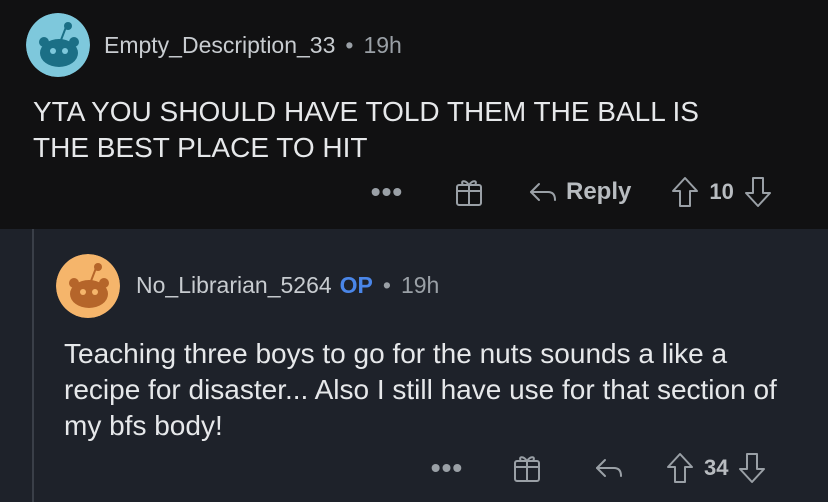 The height and width of the screenshot is (502, 828). I want to click on username: Empty_Description_33, so click(219, 45).